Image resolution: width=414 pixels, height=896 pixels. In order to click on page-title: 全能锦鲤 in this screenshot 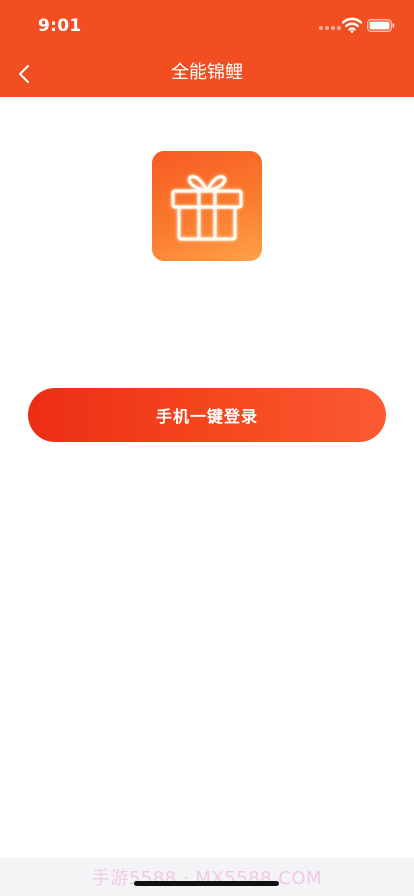, I will do `click(207, 72)`.